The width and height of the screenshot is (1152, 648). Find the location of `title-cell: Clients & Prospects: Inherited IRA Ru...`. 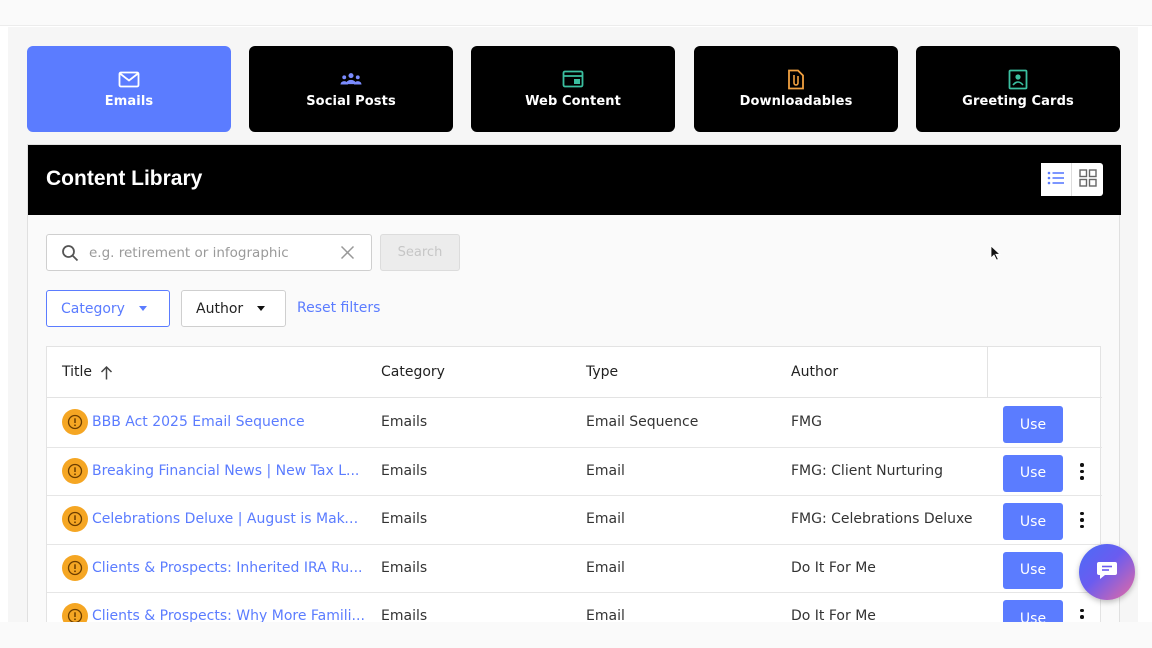

title-cell: Clients & Prospects: Inherited IRA Ru... is located at coordinates (213, 567).